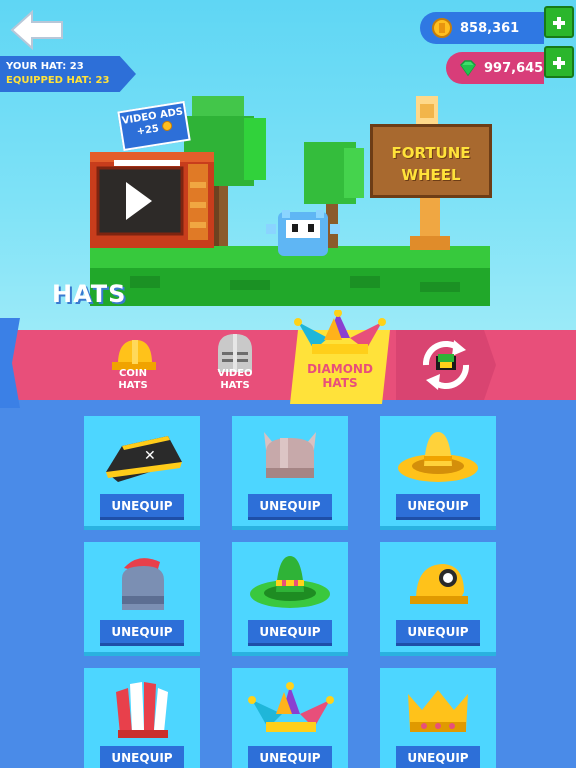  What do you see at coordinates (431, 164) in the screenshot?
I see `fortune-wheel-label: FORTUNE WHEEL` at bounding box center [431, 164].